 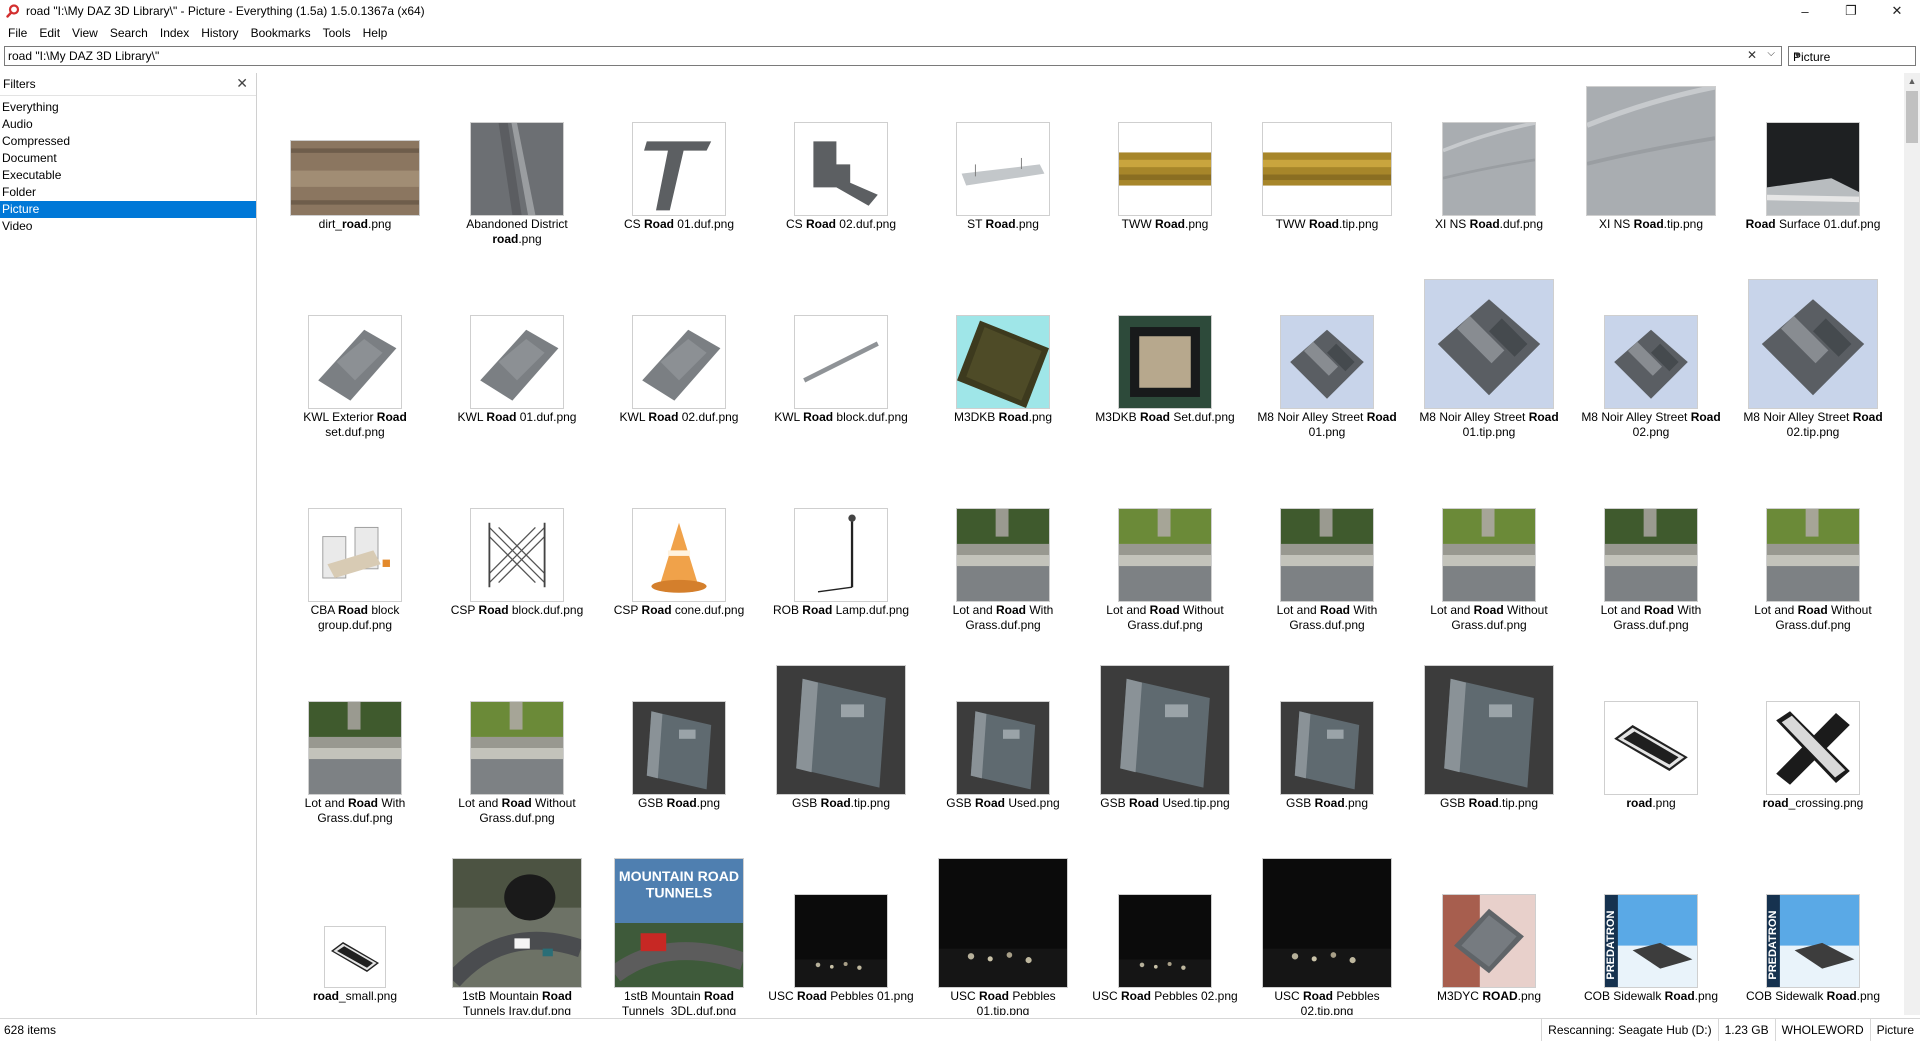 I want to click on menu-bookmarks: Bookmarks, so click(x=281, y=33).